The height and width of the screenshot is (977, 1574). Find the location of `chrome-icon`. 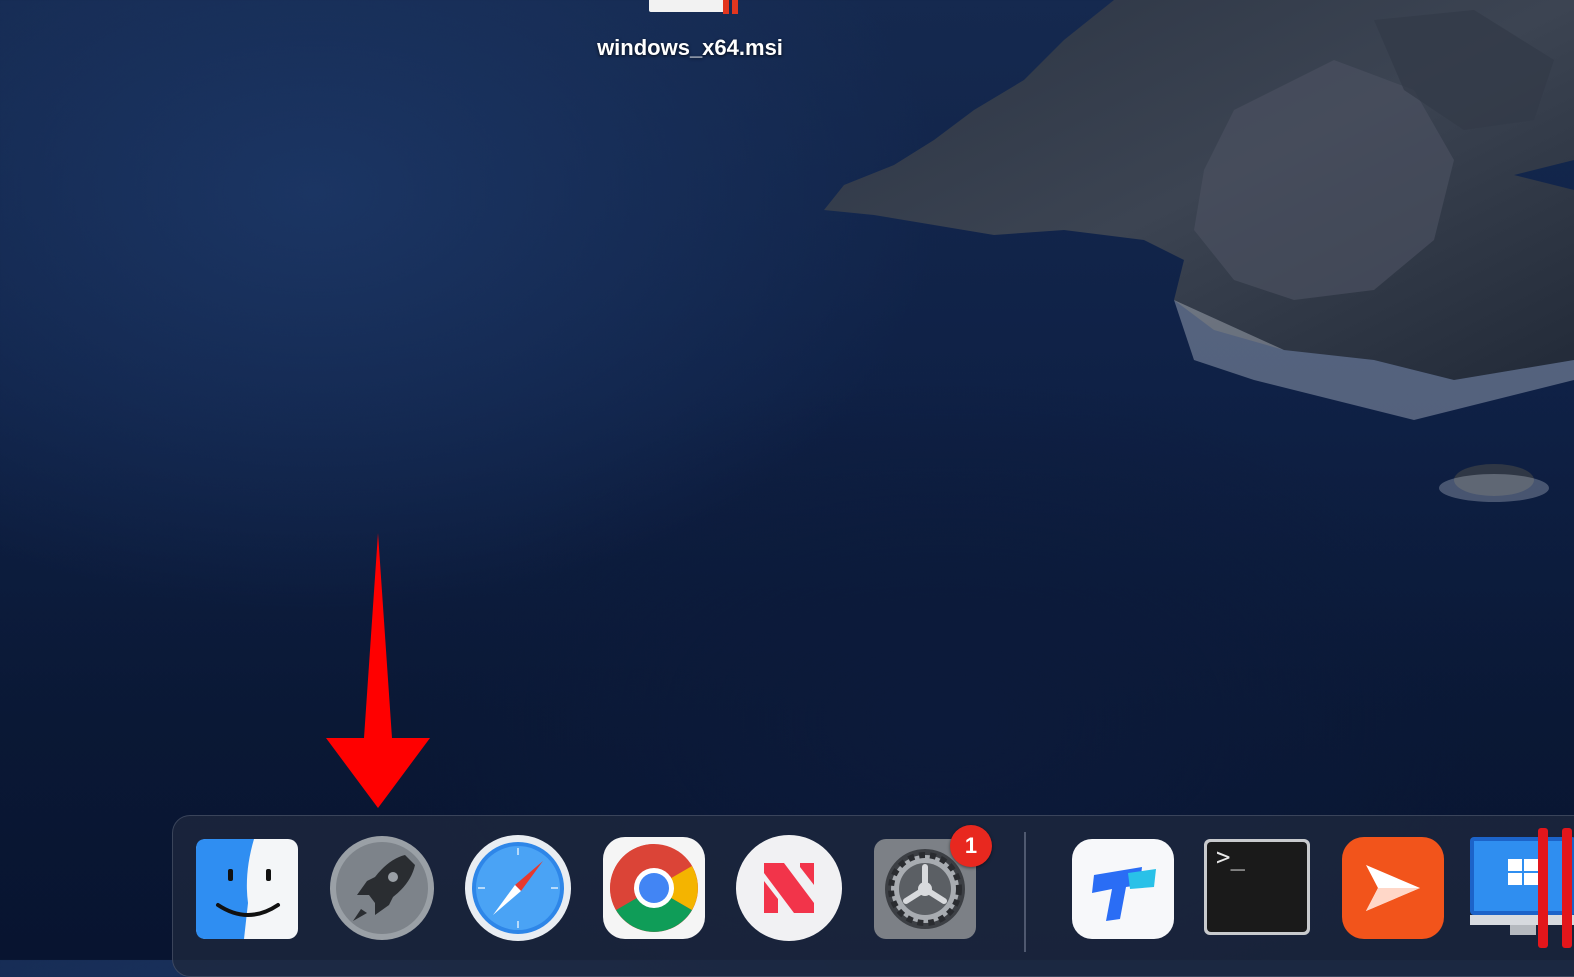

chrome-icon is located at coordinates (654, 888).